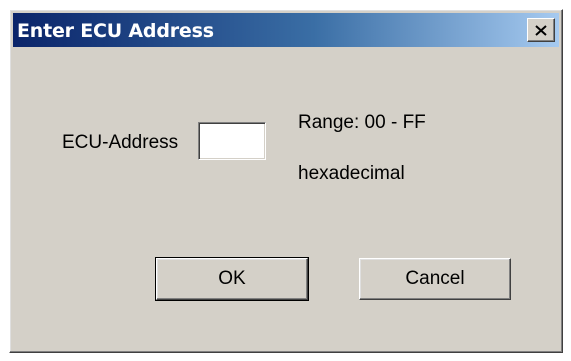 The image size is (571, 361). Describe the element at coordinates (286, 30) in the screenshot. I see `title-bar: Enter ECU Address` at that location.